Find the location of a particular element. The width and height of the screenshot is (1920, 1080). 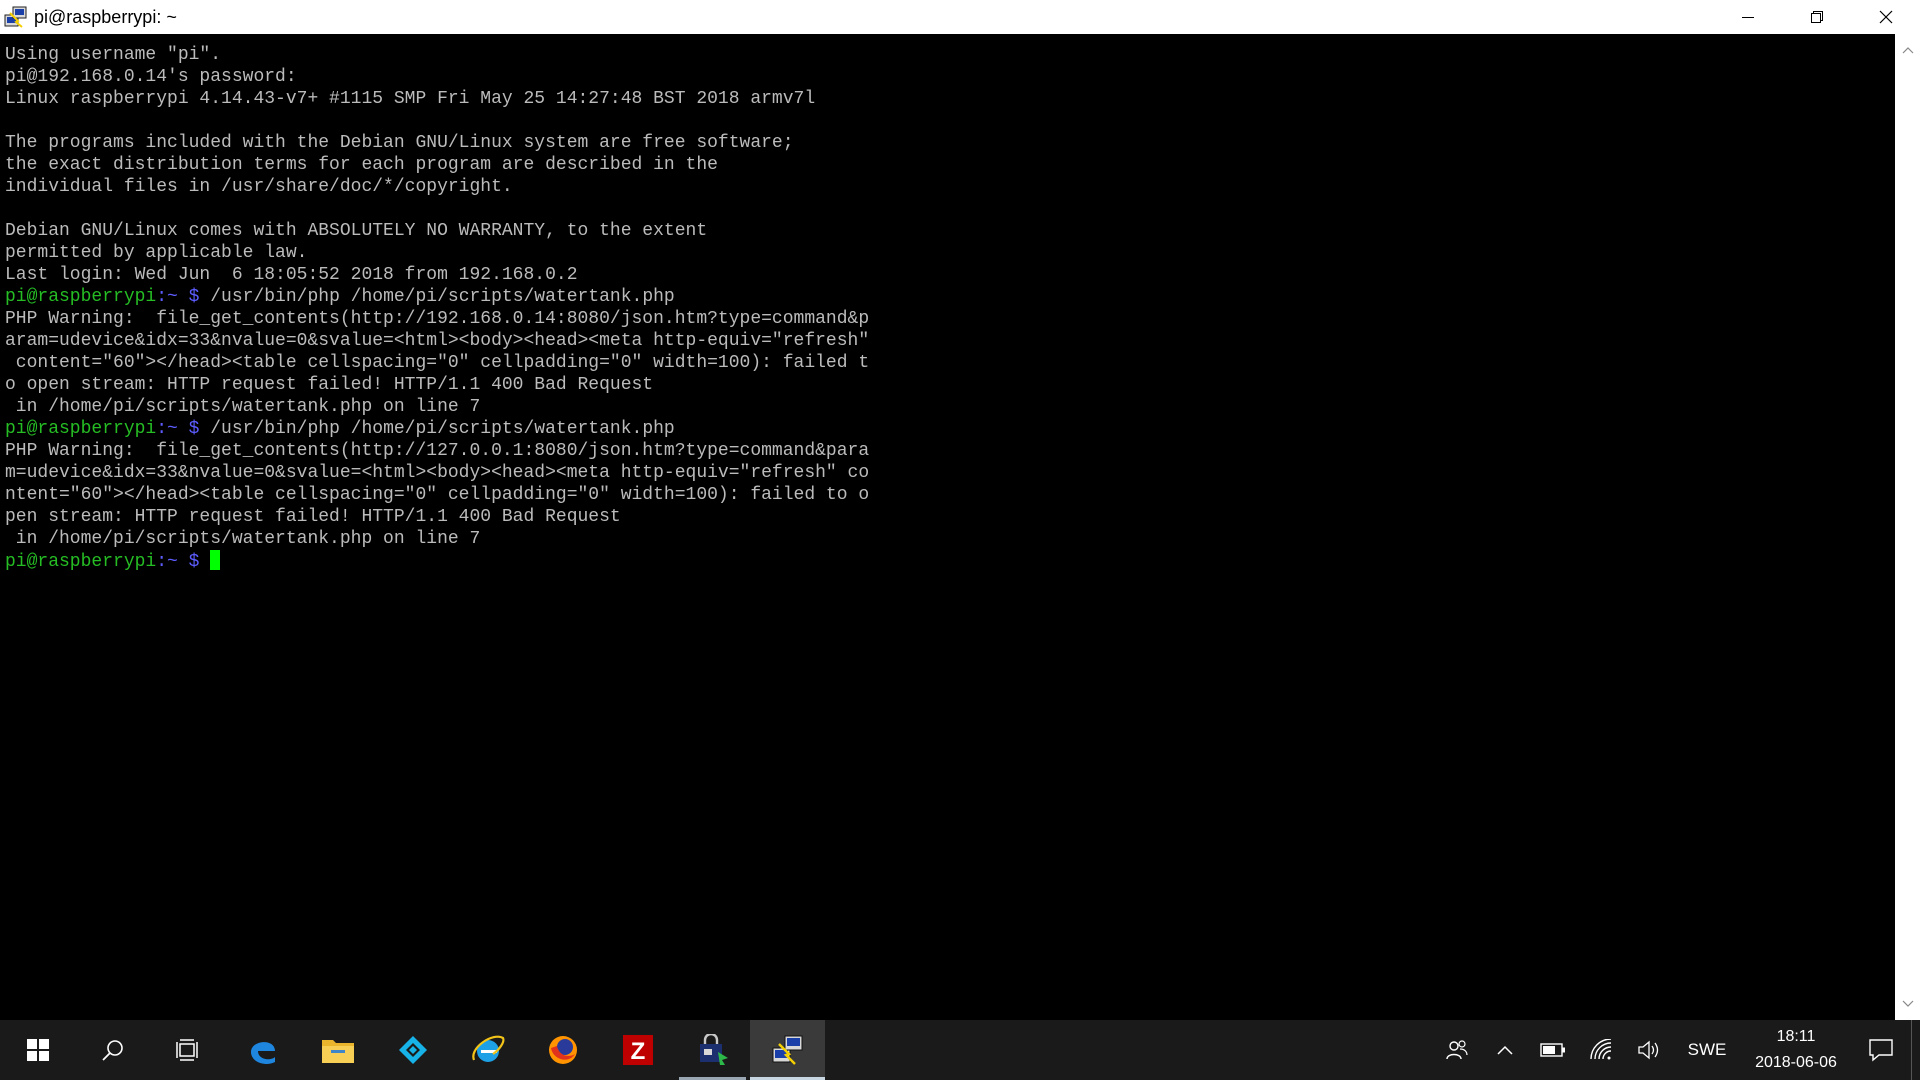

taskbar-firefox is located at coordinates (562, 1050).